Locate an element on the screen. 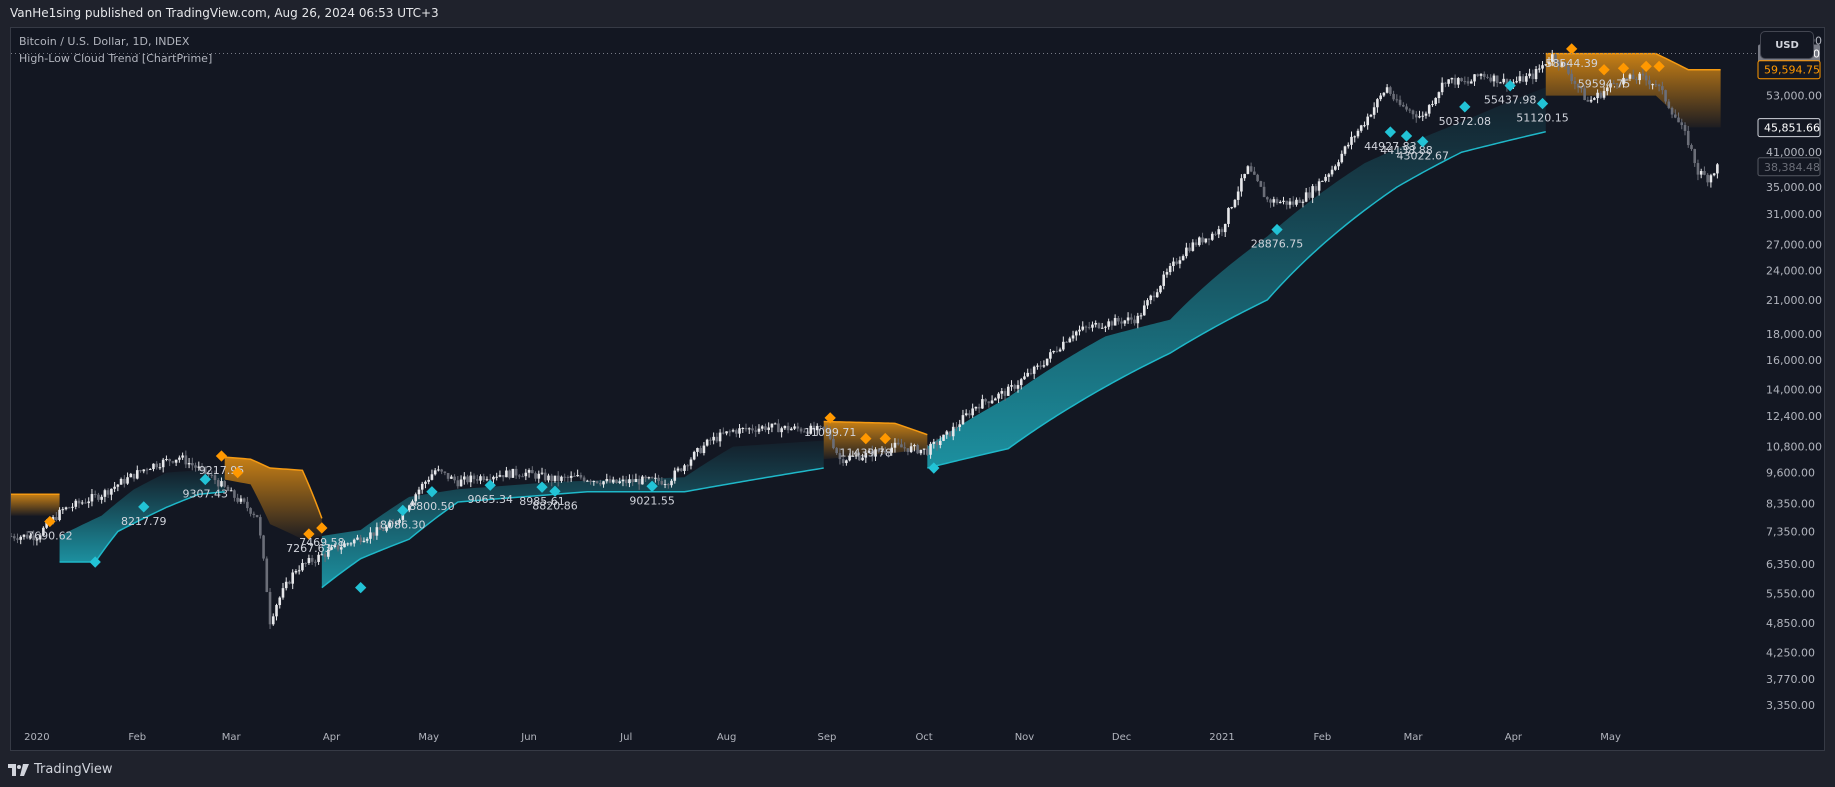 Image resolution: width=1835 pixels, height=787 pixels. signal-label: 58544.39 is located at coordinates (1571, 63).